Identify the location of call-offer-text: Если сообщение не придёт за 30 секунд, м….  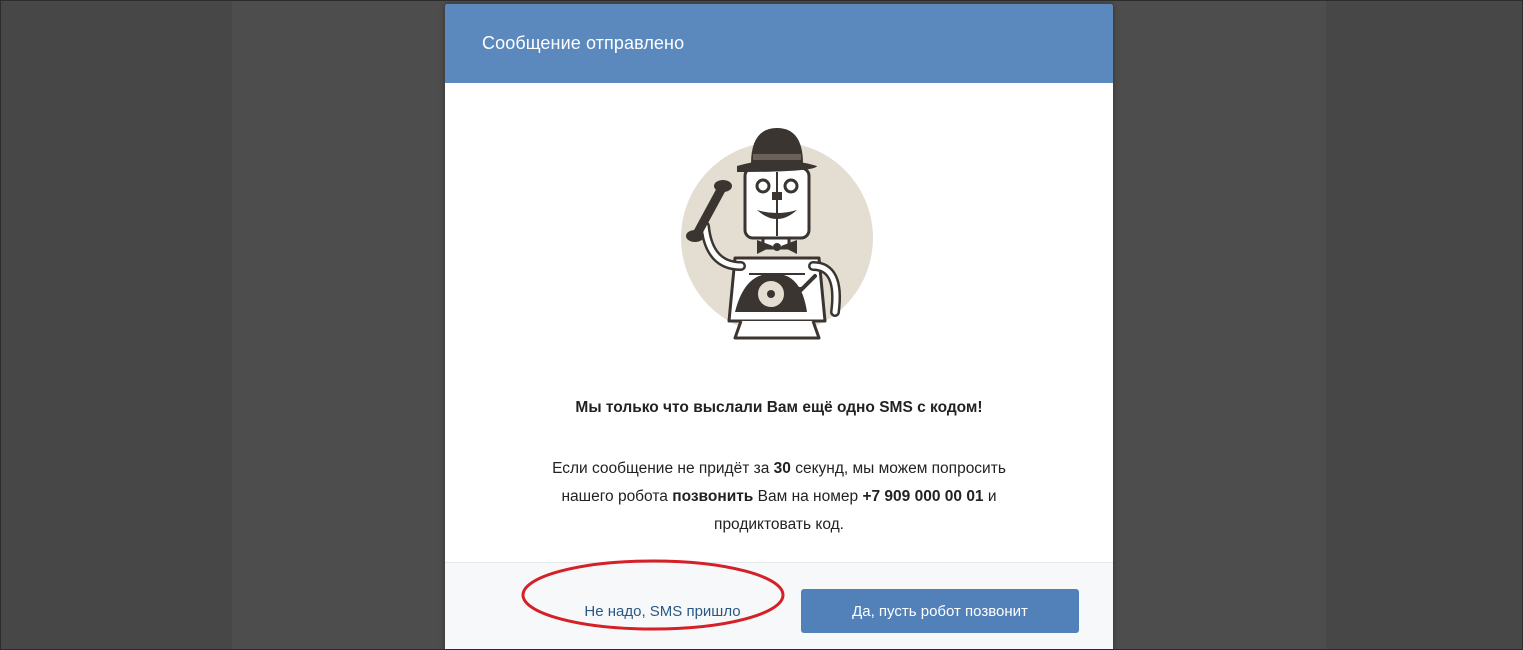
(779, 497).